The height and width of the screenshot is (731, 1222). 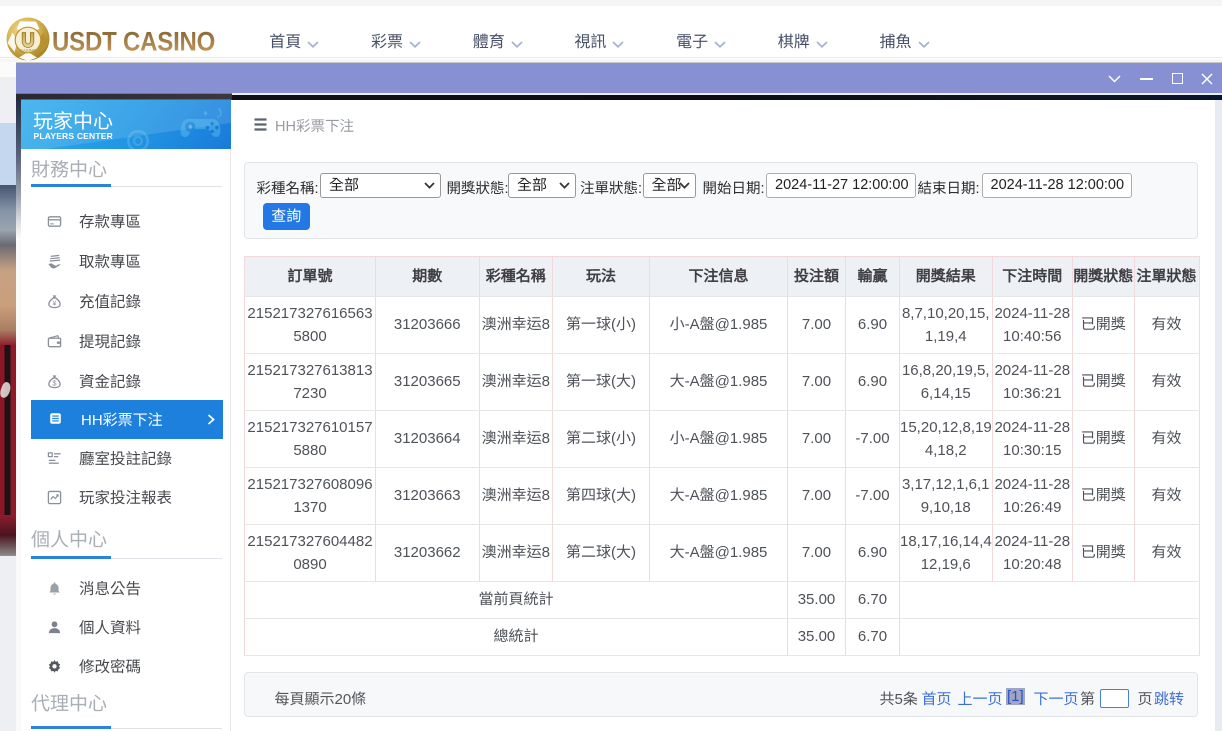 What do you see at coordinates (28, 50) in the screenshot?
I see `svg-text: CASINO` at bounding box center [28, 50].